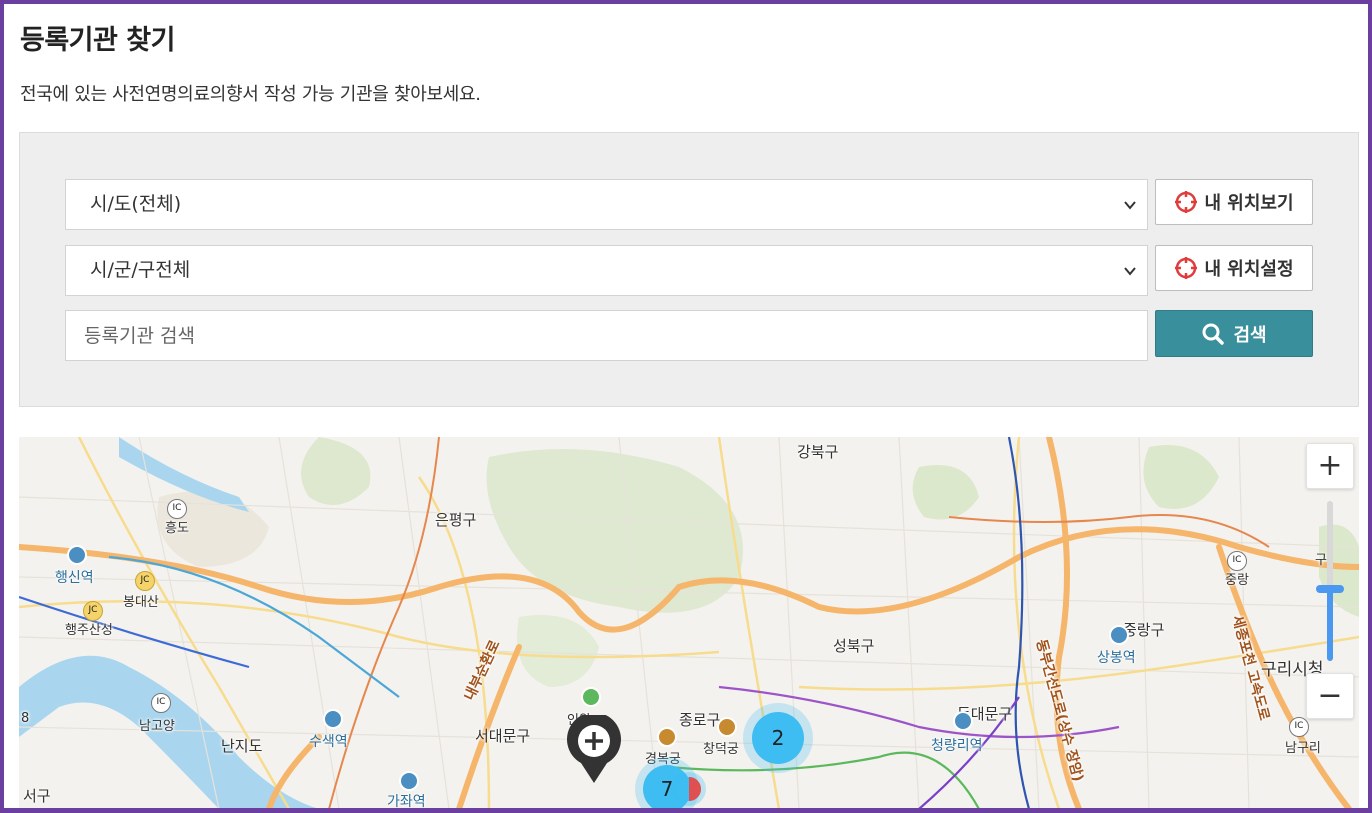 The height and width of the screenshot is (813, 1372). I want to click on map-subway-susaek-icon, so click(333, 719).